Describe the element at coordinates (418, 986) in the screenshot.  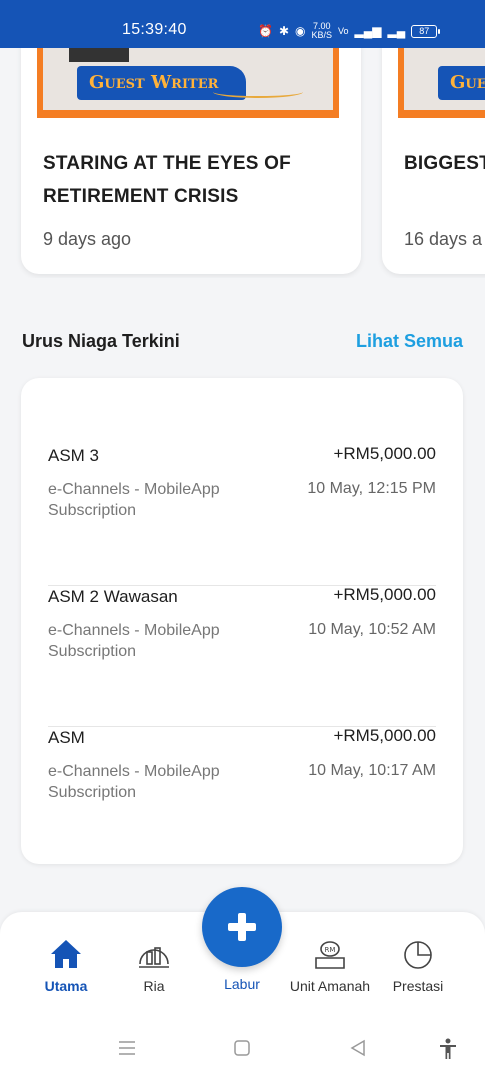
I see `nav-label-prestasi: Prestasi` at that location.